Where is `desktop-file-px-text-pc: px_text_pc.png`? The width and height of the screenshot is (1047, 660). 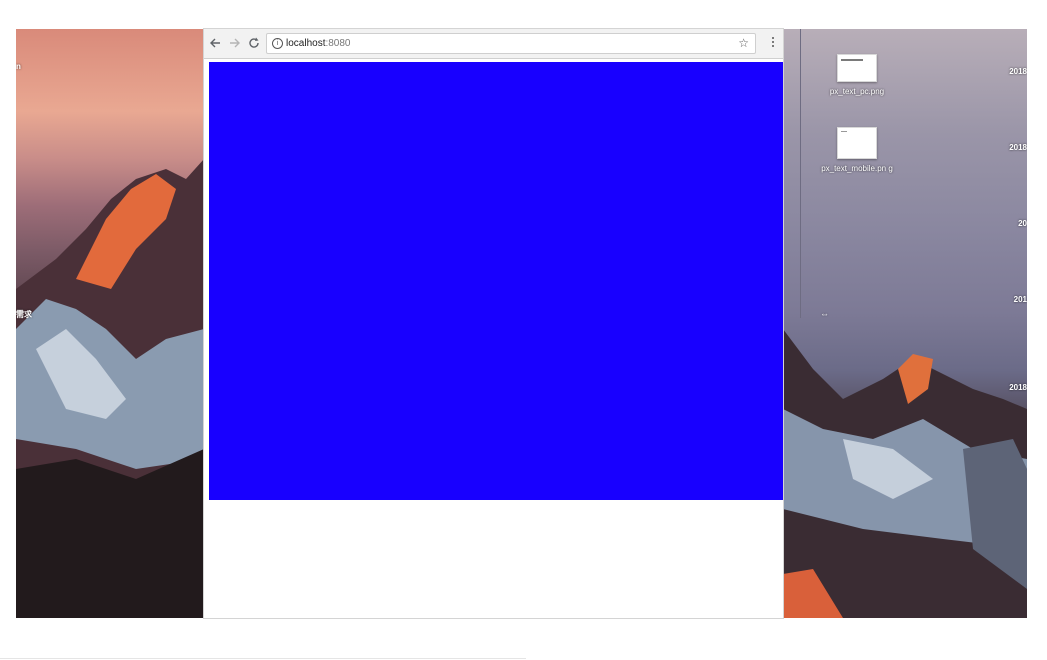 desktop-file-px-text-pc: px_text_pc.png is located at coordinates (857, 75).